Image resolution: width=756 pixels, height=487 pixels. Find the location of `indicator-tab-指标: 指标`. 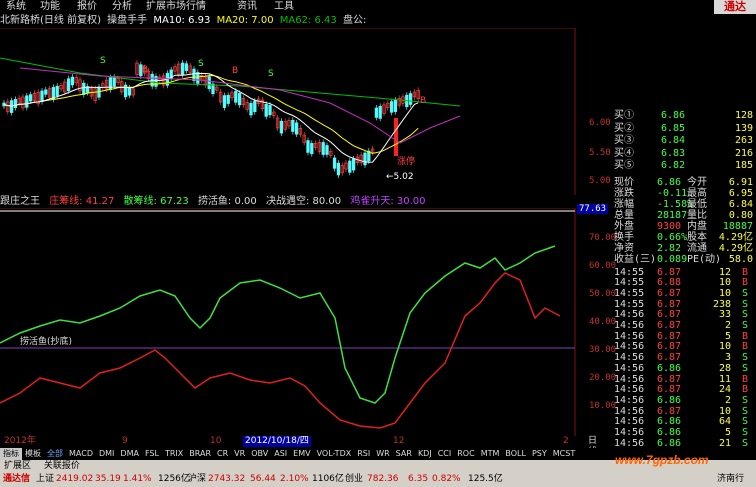

indicator-tab-指标: 指标 is located at coordinates (11, 454).